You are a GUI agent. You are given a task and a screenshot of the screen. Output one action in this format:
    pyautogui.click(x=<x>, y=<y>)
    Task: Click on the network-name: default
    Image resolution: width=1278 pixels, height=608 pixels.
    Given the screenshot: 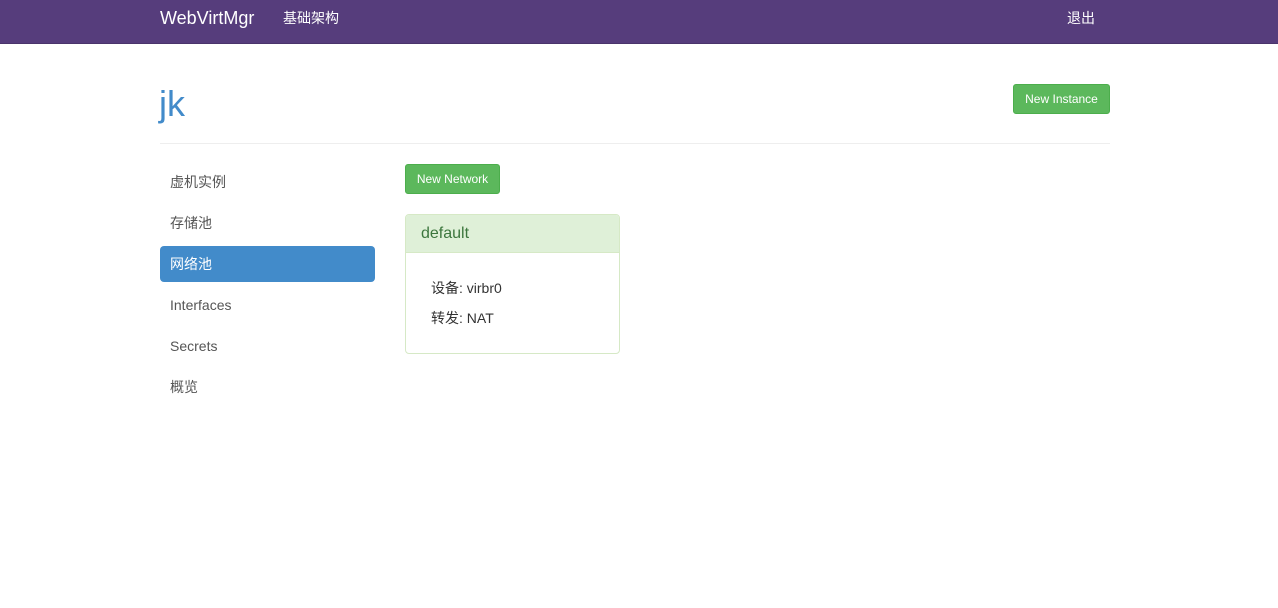 What is the action you would take?
    pyautogui.click(x=512, y=234)
    